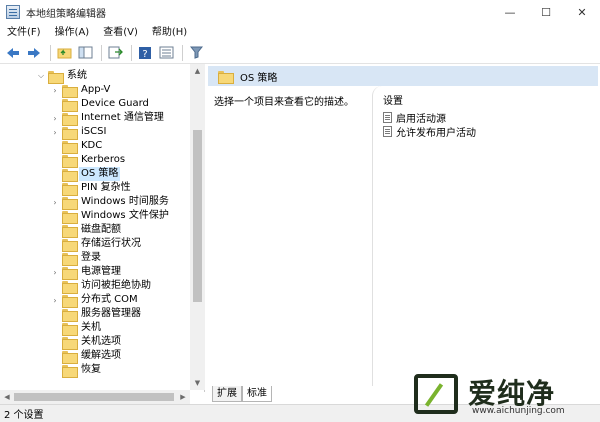 This screenshot has height=422, width=600. Describe the element at coordinates (24, 33) in the screenshot. I see `menu-file: 文件(F)` at that location.